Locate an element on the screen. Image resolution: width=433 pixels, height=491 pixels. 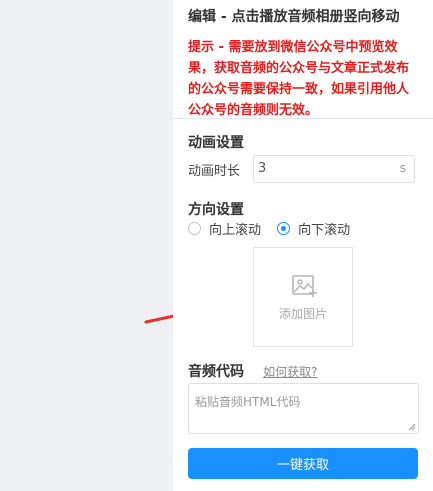
duration-label: 动画时长 is located at coordinates (214, 171).